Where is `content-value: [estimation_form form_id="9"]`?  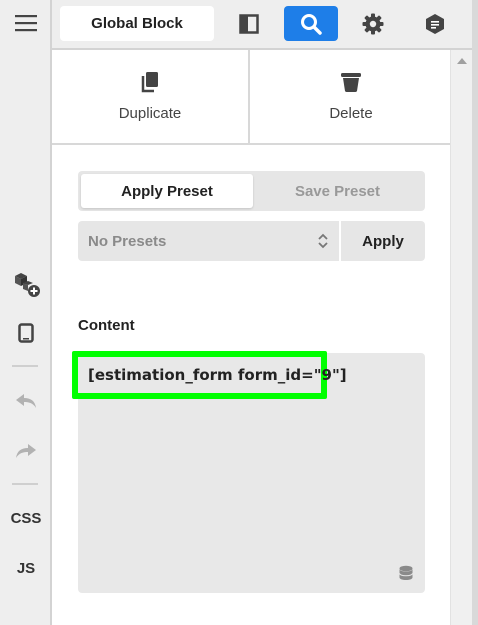
content-value: [estimation_form form_id="9"] is located at coordinates (209, 375).